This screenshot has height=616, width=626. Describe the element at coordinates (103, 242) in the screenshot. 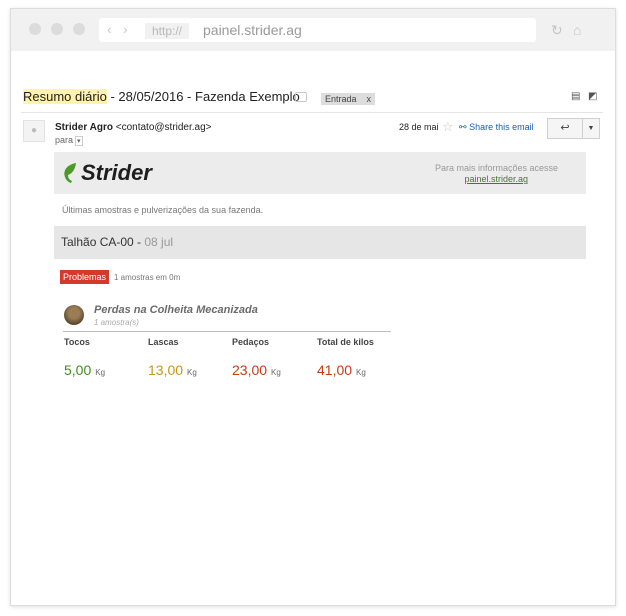

I see `plot-name: Talhão CA-00 -` at that location.